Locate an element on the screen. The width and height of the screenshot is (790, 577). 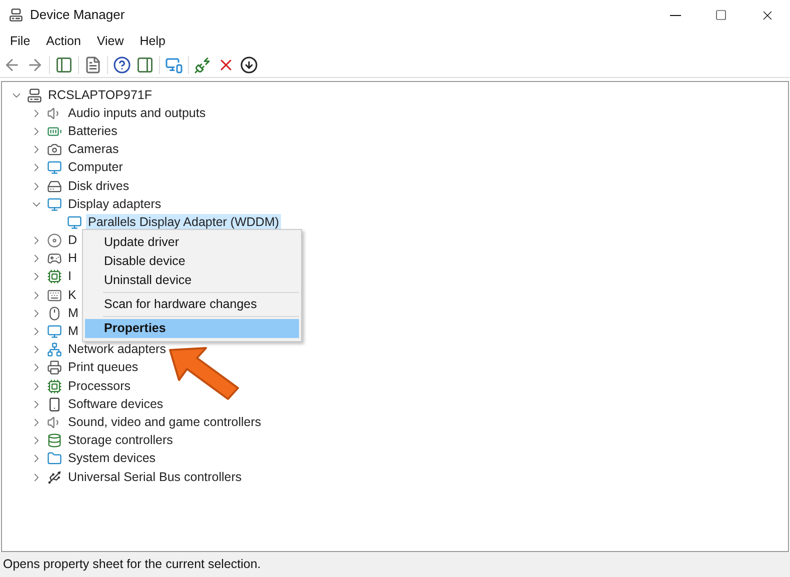
minimize-icon is located at coordinates (675, 15).